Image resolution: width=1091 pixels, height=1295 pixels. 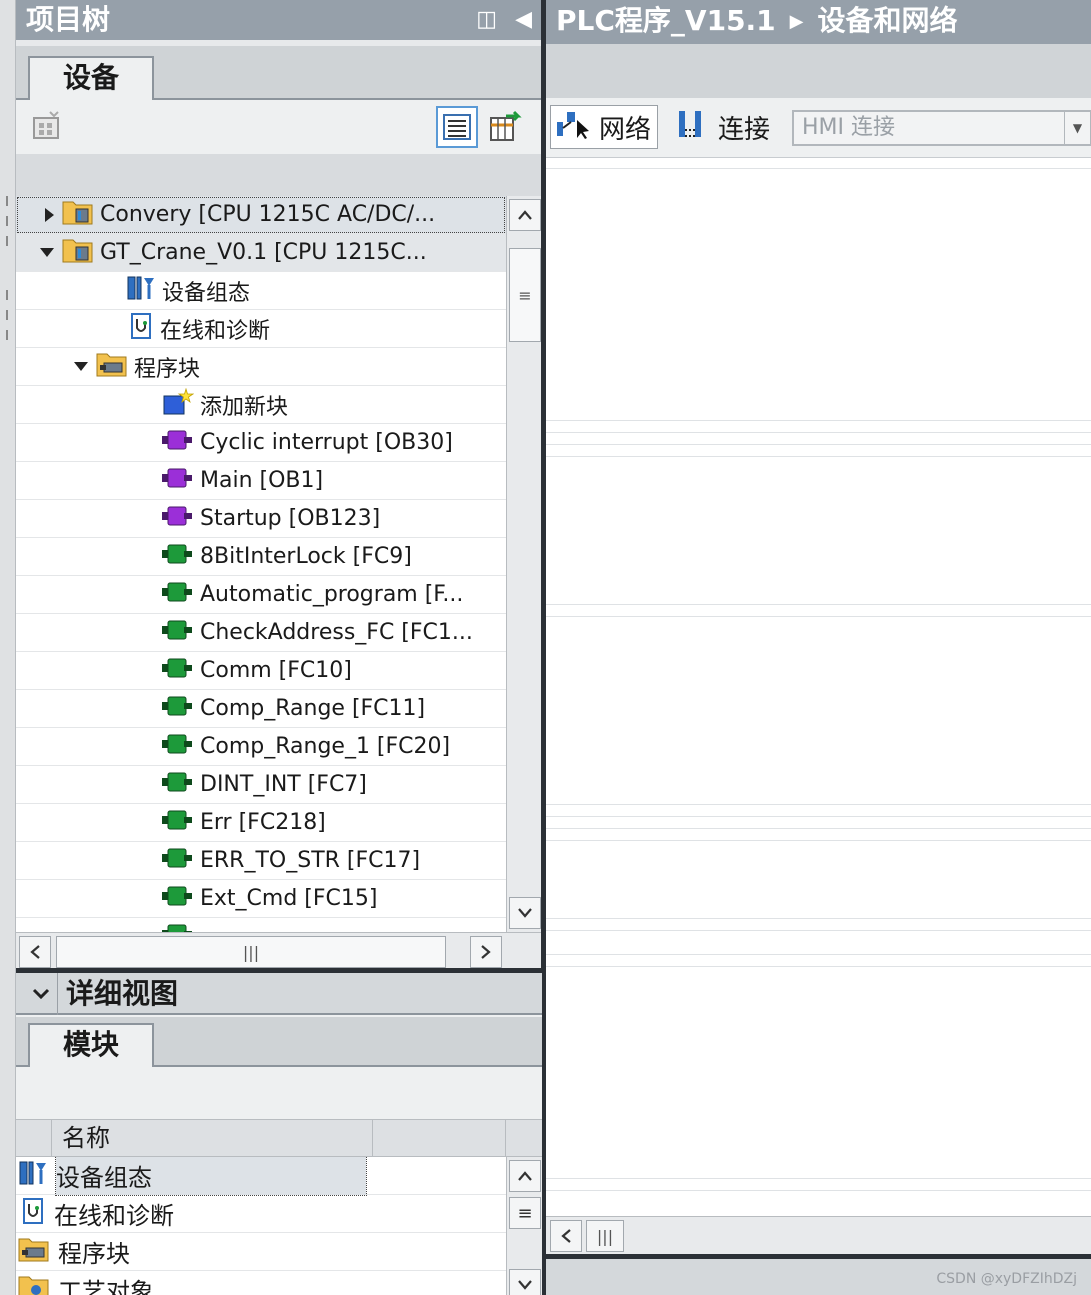 What do you see at coordinates (122, 993) in the screenshot?
I see `details-view-title: 详细视图` at bounding box center [122, 993].